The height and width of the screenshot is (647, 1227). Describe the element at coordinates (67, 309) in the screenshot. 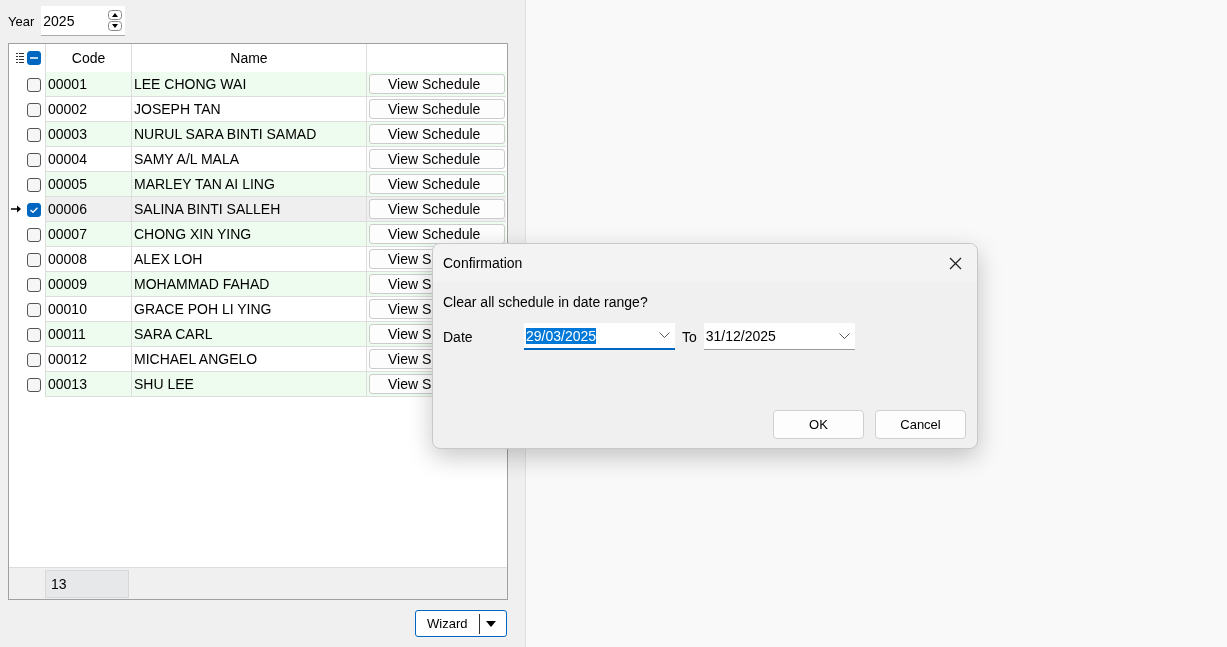

I see `code-cell: 00010` at that location.